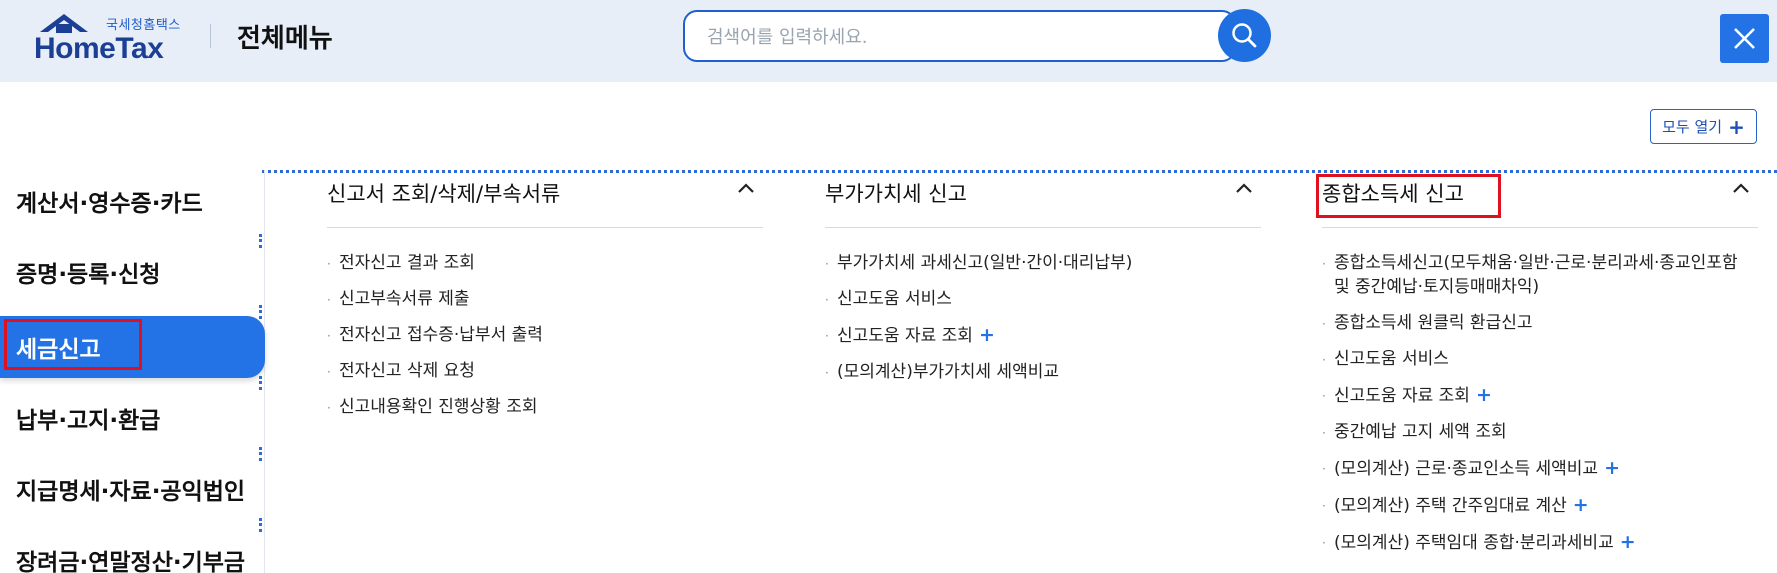 This screenshot has width=1777, height=573. I want to click on menu-item: · 종합소득세 원클릭 환급신고, so click(1540, 323).